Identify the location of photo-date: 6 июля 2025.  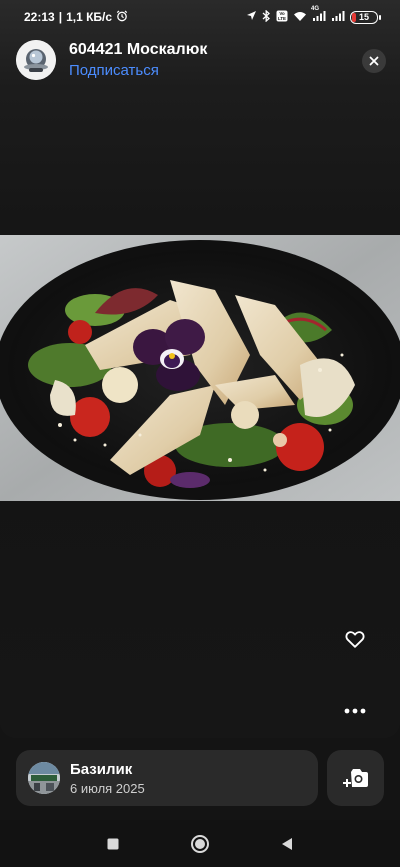
(107, 788).